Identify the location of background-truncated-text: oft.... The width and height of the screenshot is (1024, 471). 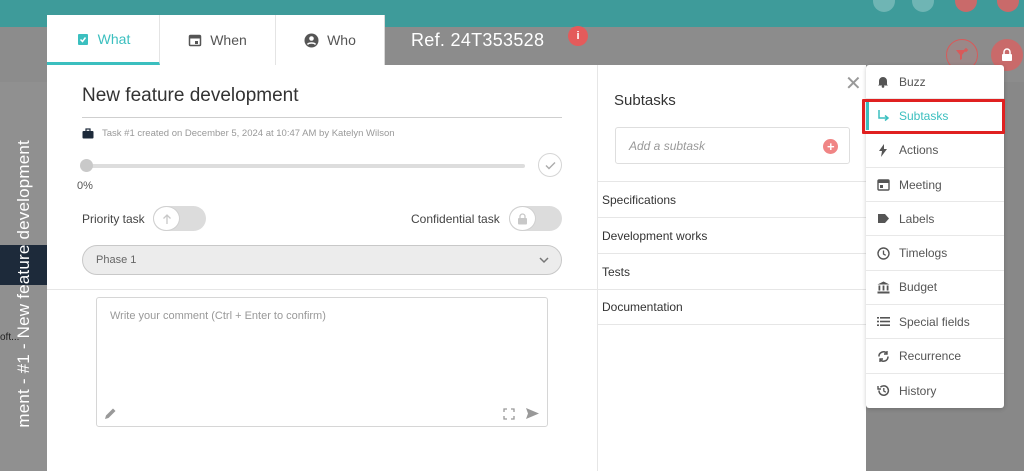
(10, 337).